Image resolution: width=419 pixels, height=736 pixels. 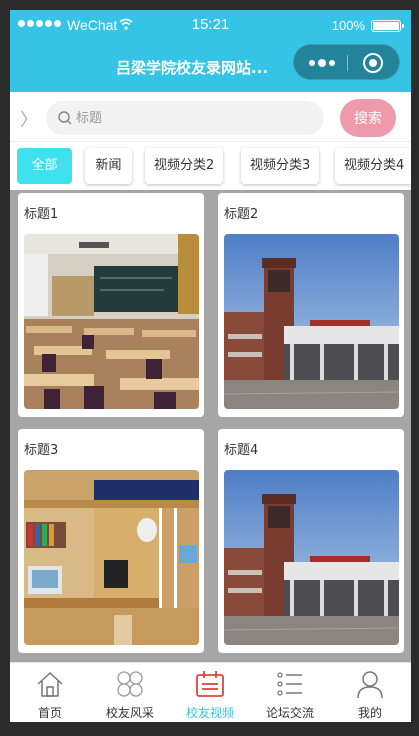 I want to click on battery-icon, so click(x=387, y=26).